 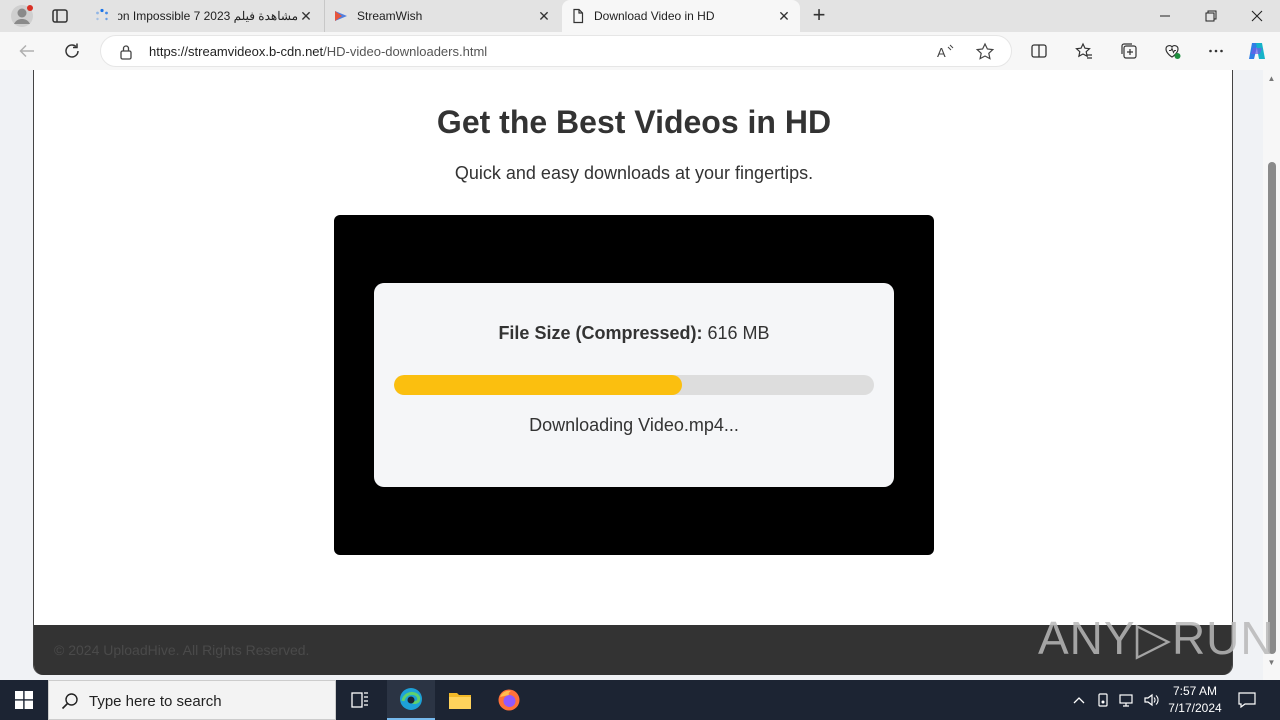 I want to click on anyrun-watermark: ANY▷RUN, so click(x=1156, y=638).